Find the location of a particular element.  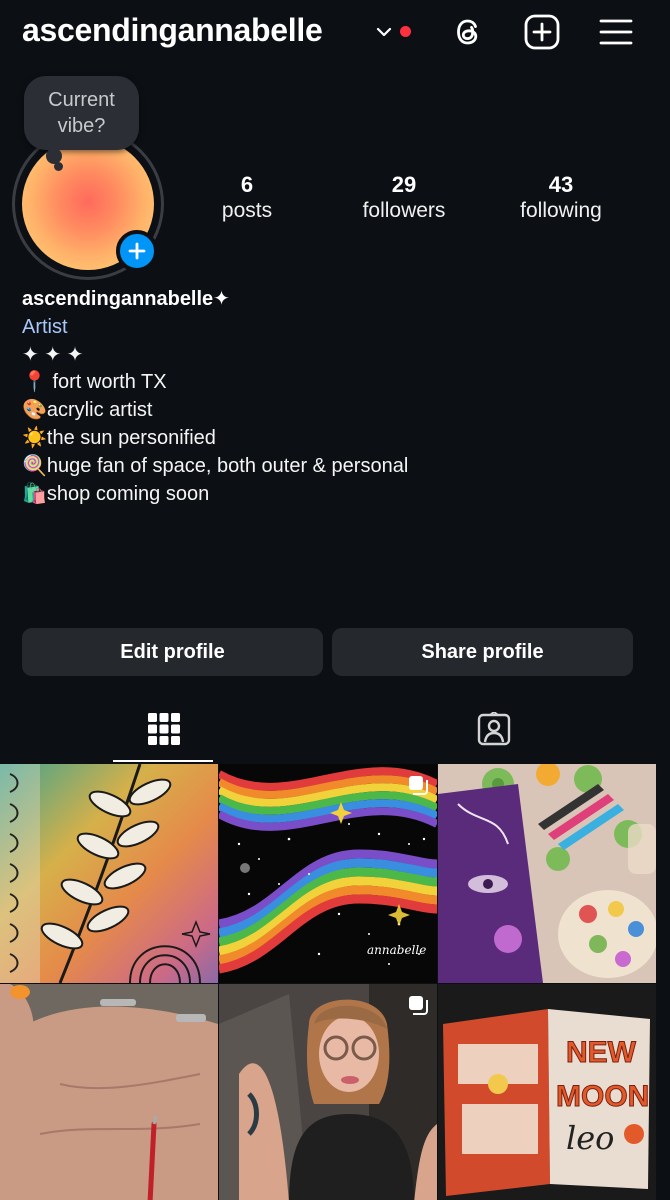

notification-dot is located at coordinates (405, 31).